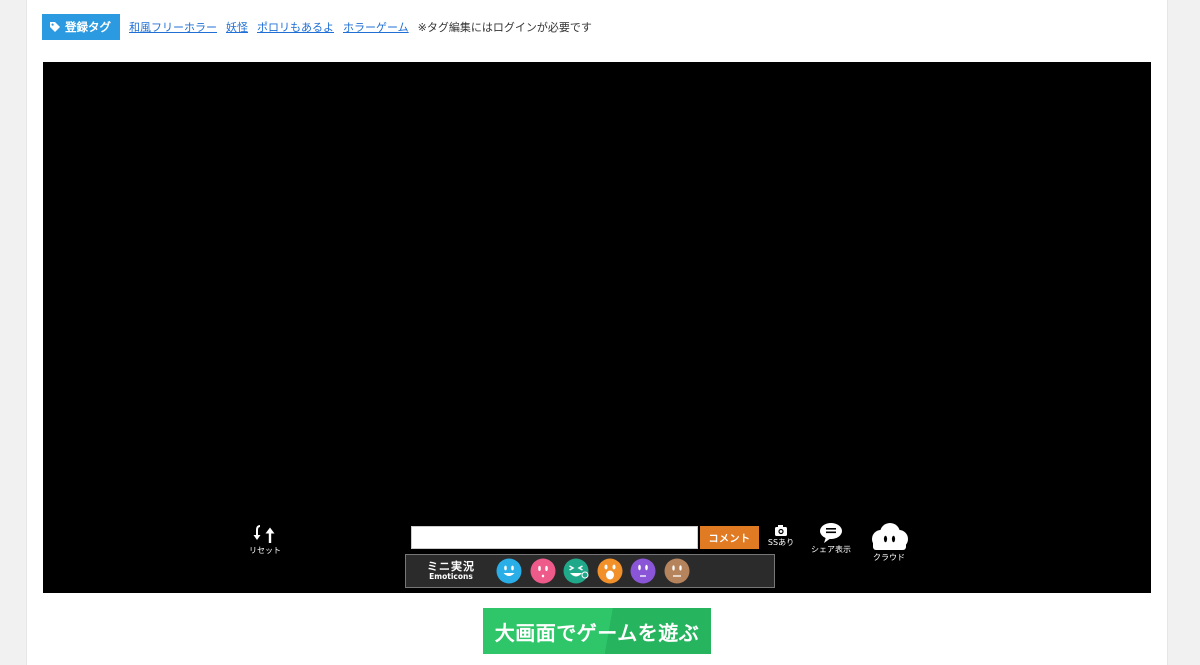 This screenshot has height=665, width=1200. I want to click on screenshot-toggle: SSあり, so click(781, 539).